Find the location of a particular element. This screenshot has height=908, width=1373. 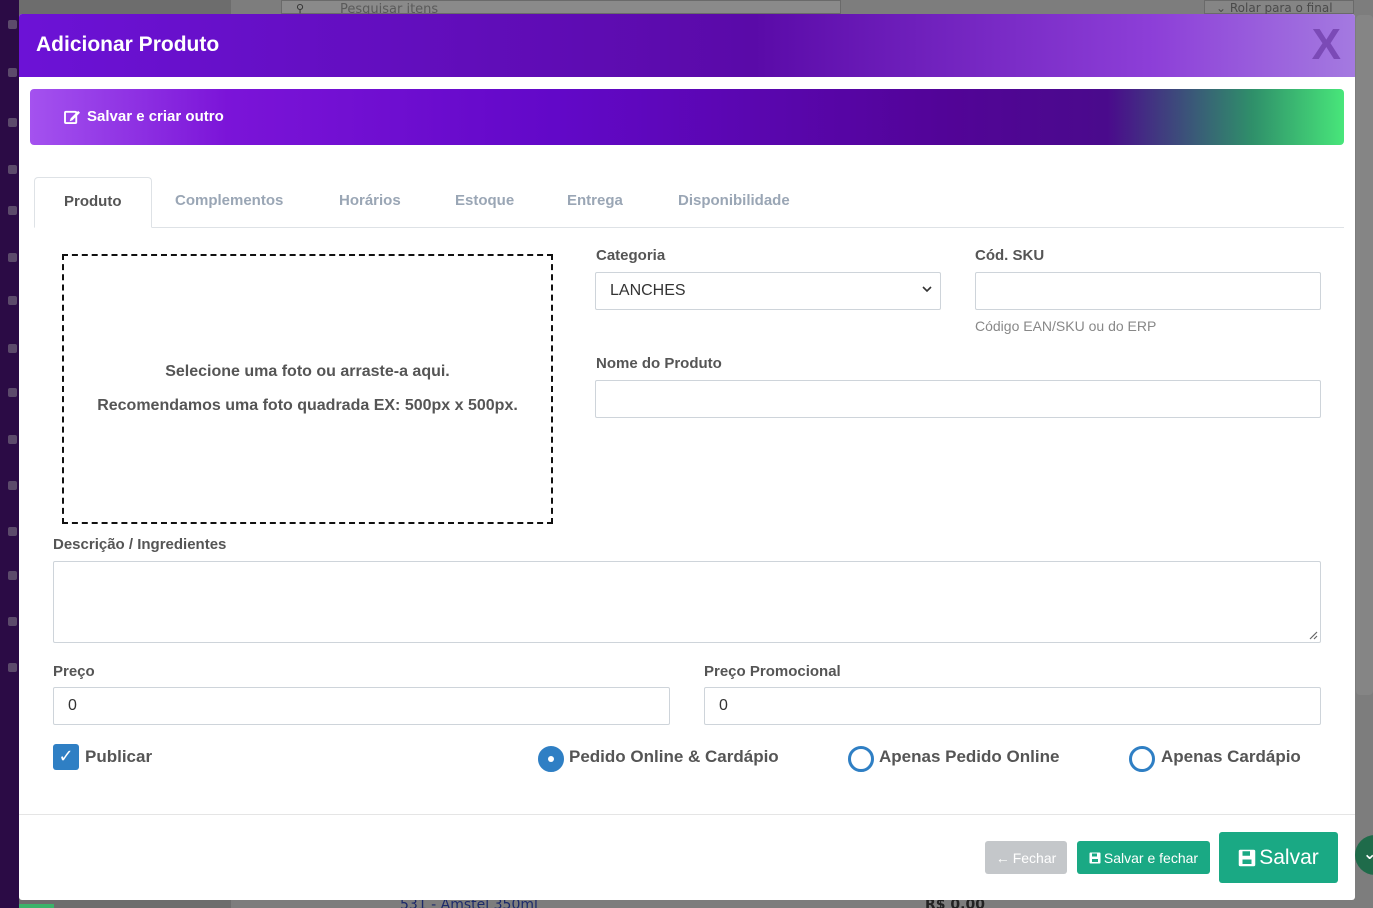

save-button: Salvar is located at coordinates (1278, 857).